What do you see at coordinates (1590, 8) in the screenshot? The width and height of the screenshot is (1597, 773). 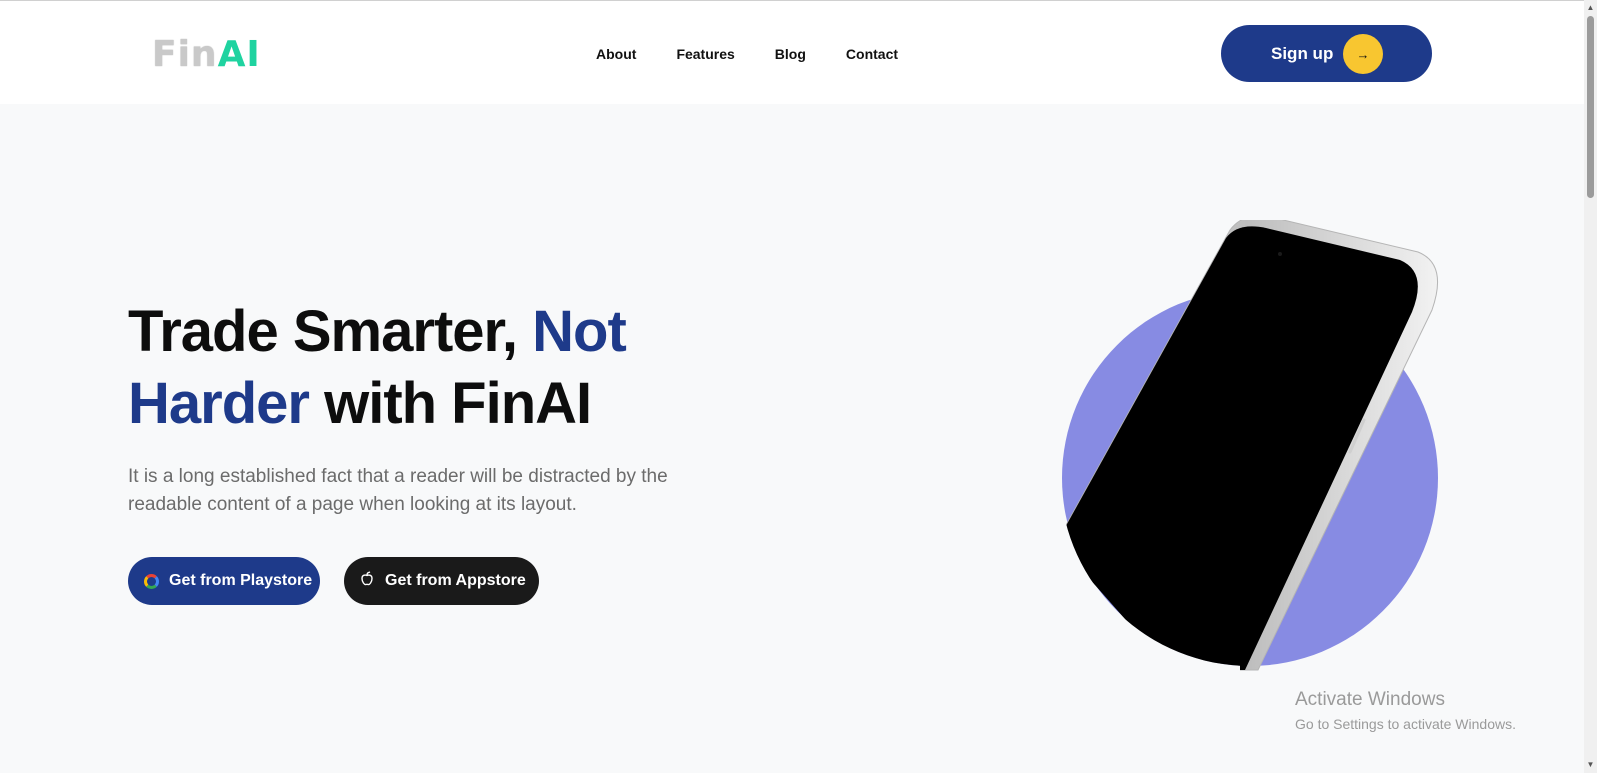 I see `scroll-up-icon: ▲` at bounding box center [1590, 8].